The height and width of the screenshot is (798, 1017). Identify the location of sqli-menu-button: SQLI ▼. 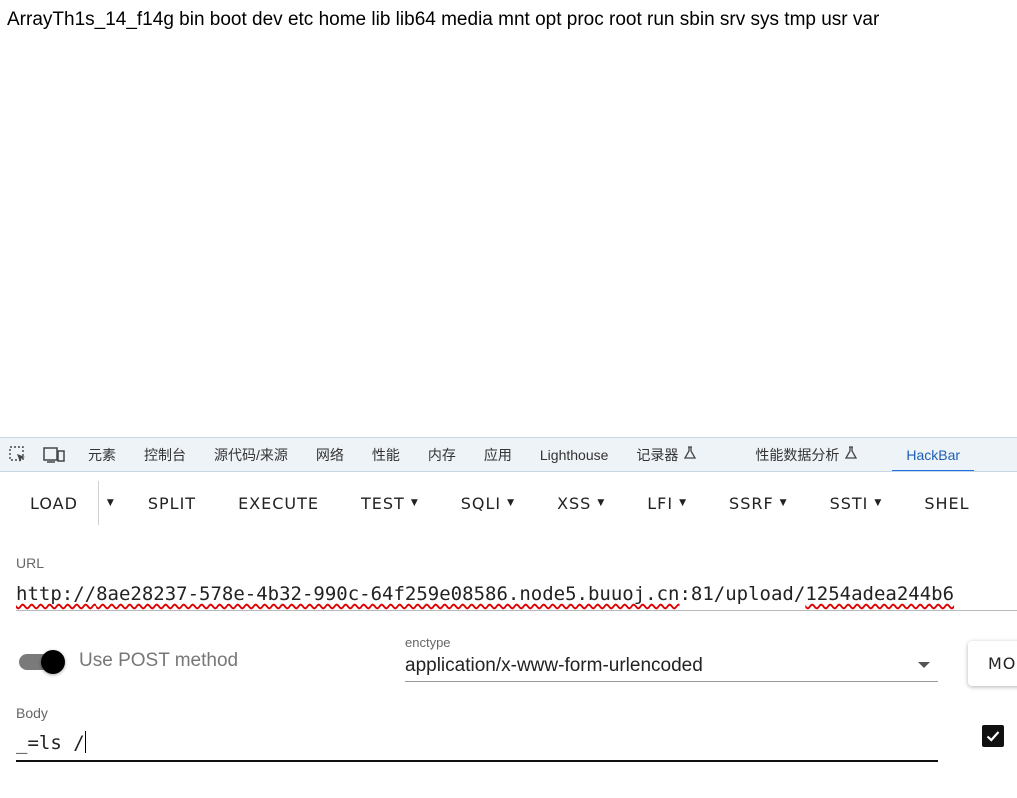
(488, 503).